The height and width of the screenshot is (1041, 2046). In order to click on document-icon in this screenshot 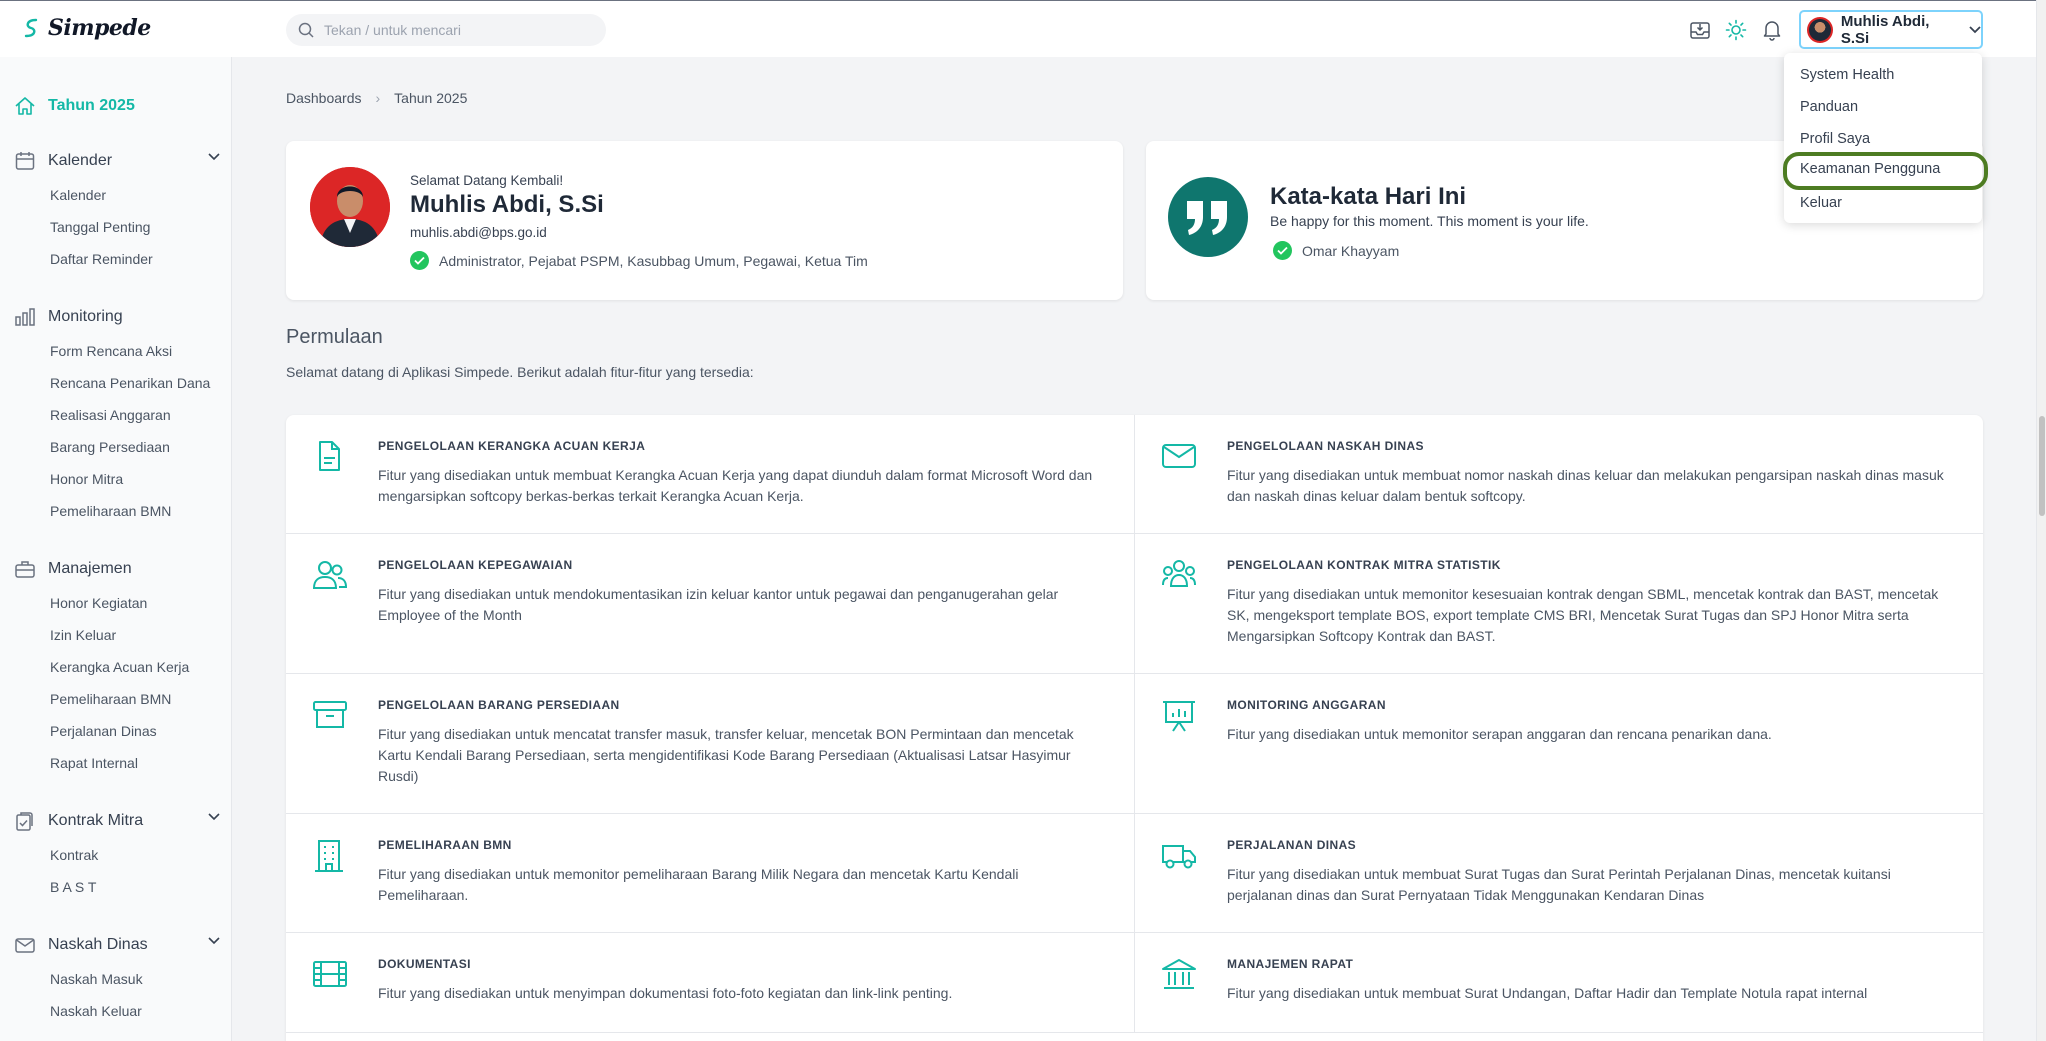, I will do `click(329, 456)`.